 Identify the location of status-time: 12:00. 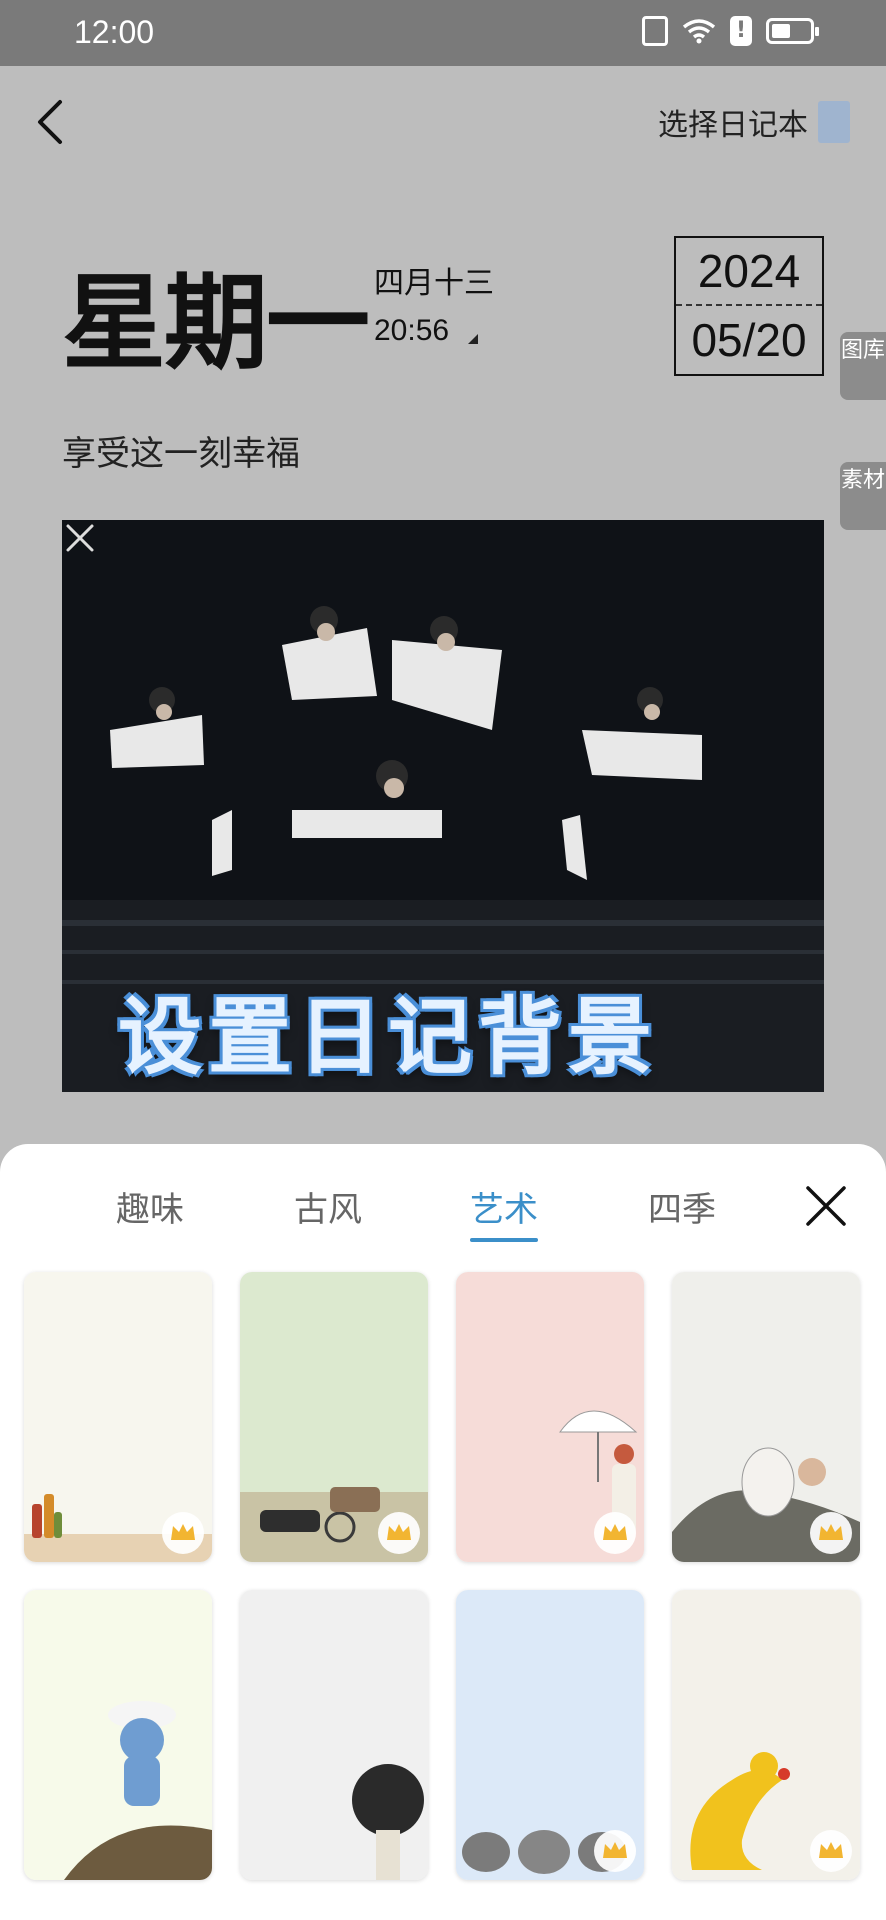
(114, 32).